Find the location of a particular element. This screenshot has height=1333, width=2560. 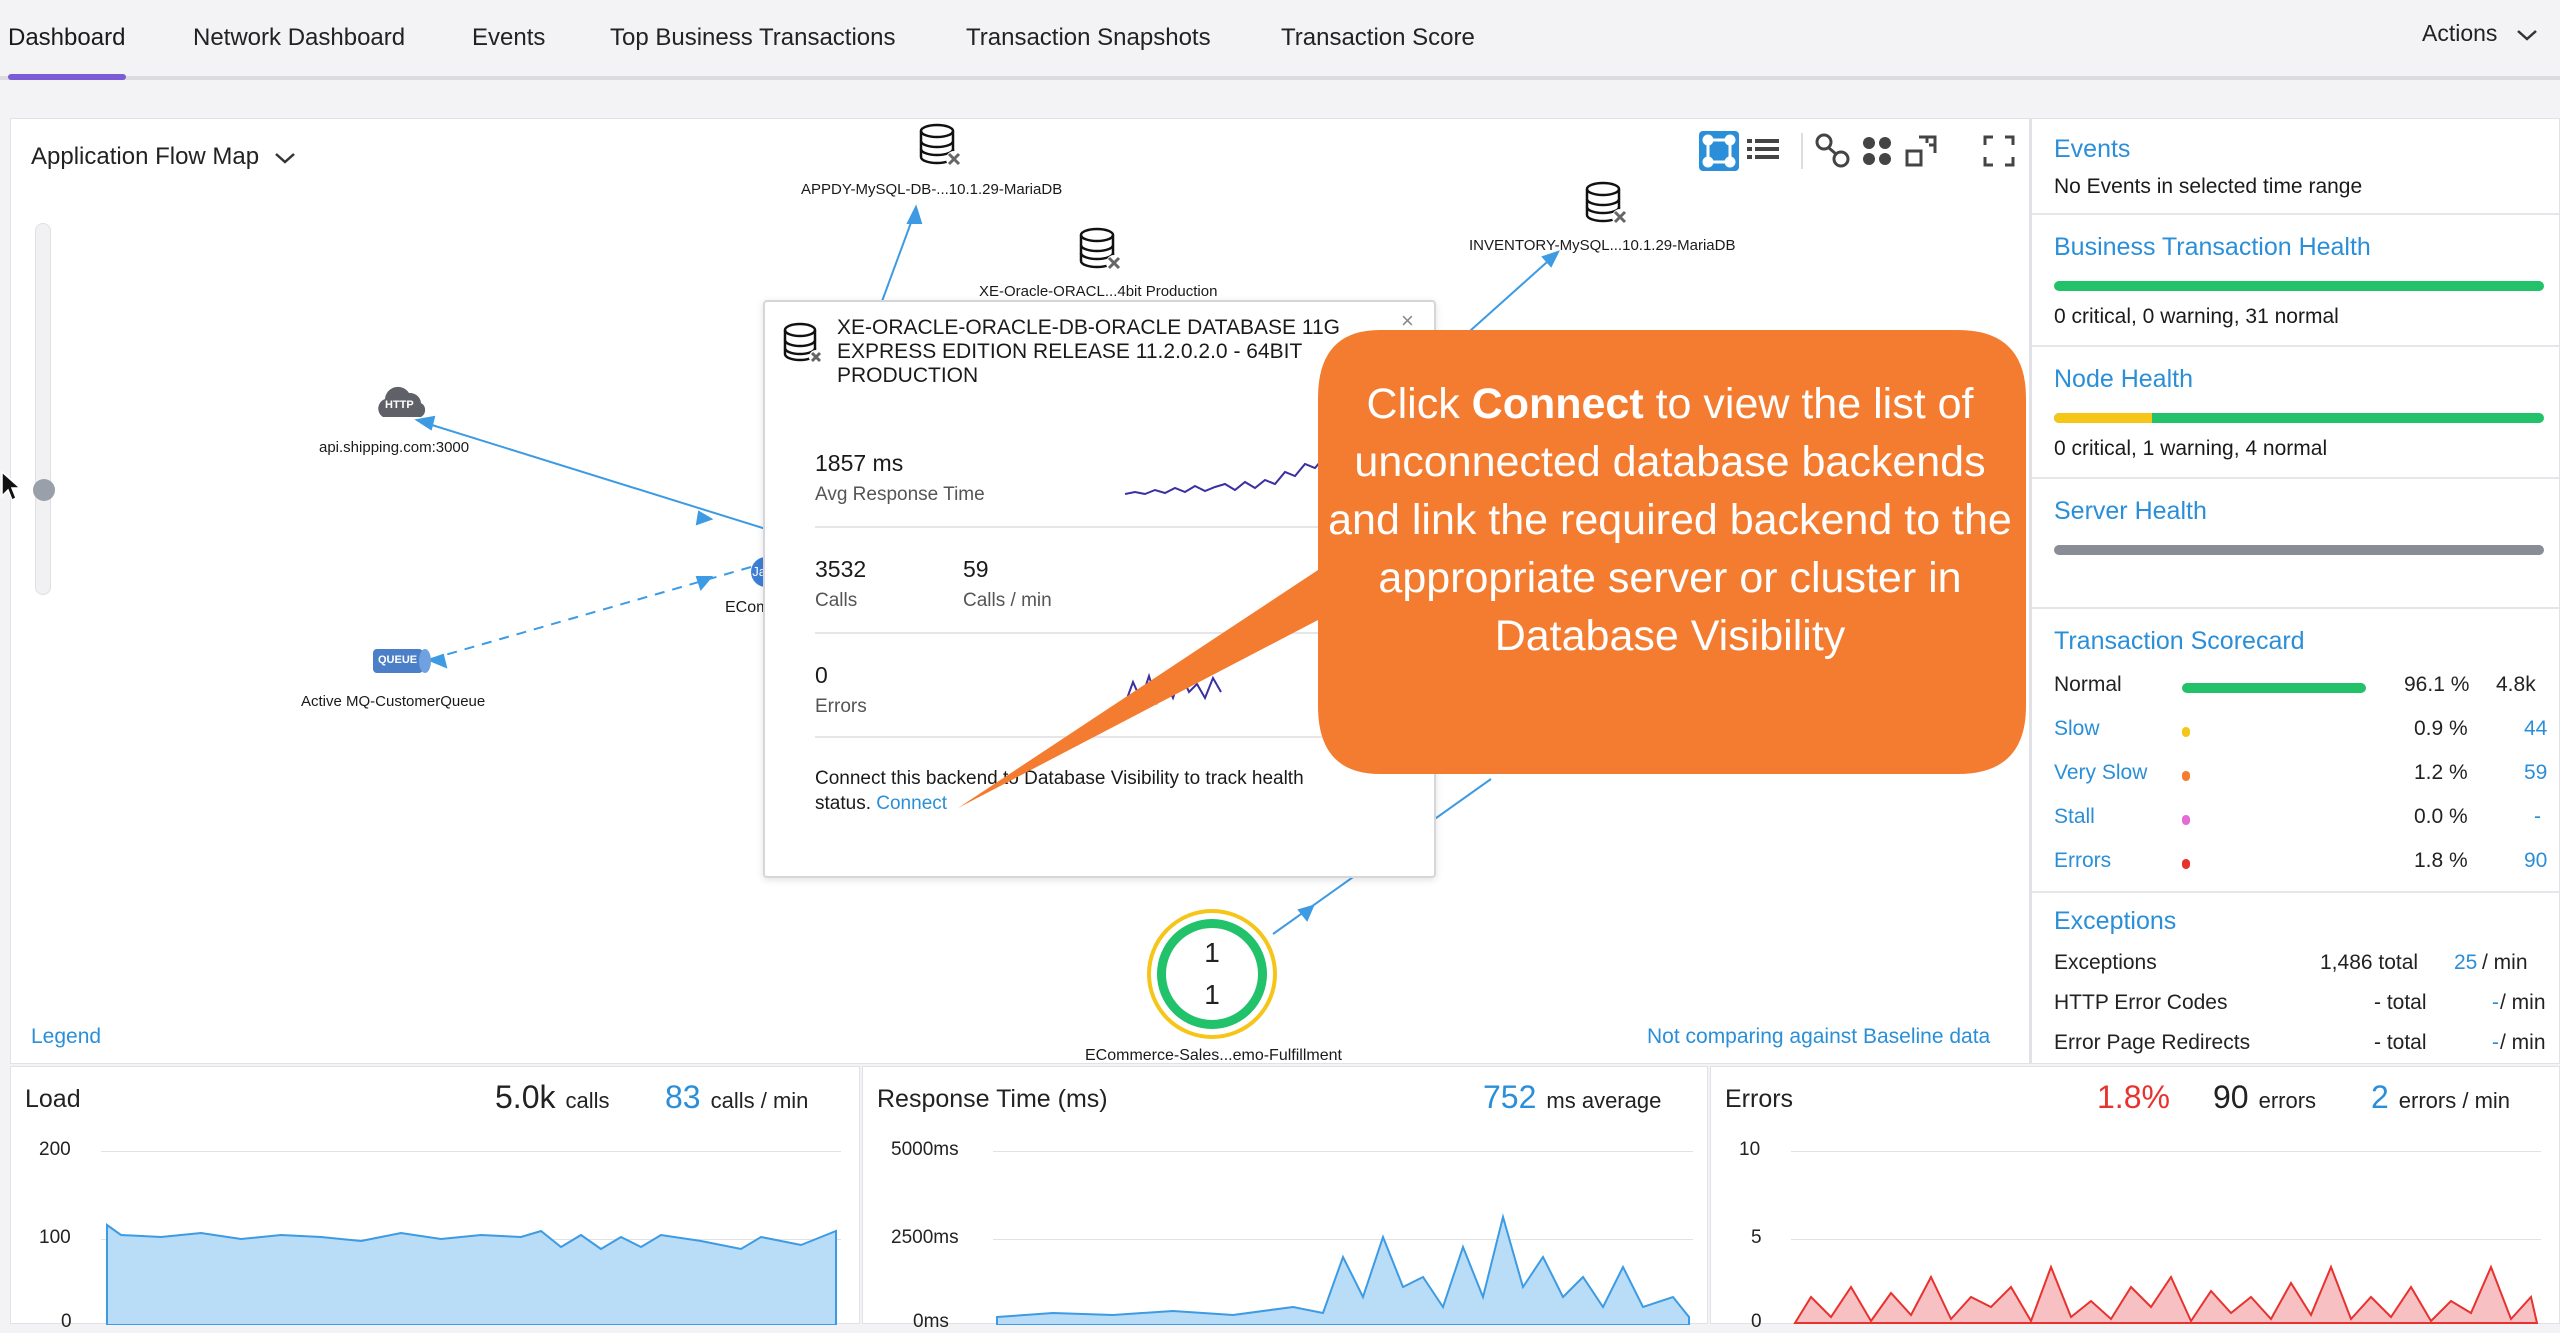

exceptions-title: Exceptions is located at coordinates (2115, 921).